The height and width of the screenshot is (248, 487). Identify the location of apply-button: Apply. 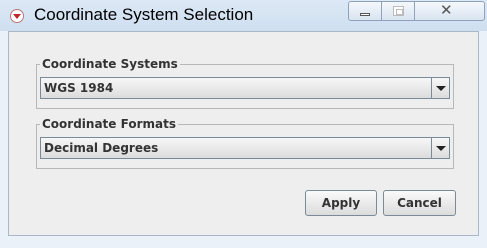
(341, 203).